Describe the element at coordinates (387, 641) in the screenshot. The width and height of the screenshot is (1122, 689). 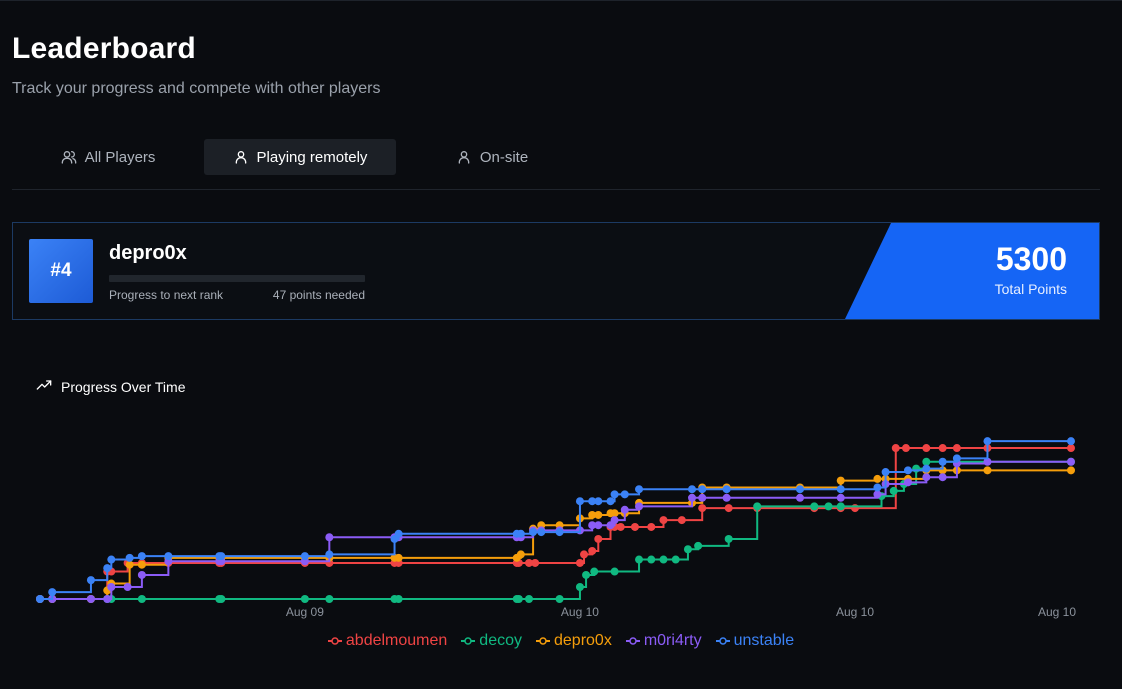
I see `legend-item-abdelmoumen: abdelmoumen` at that location.